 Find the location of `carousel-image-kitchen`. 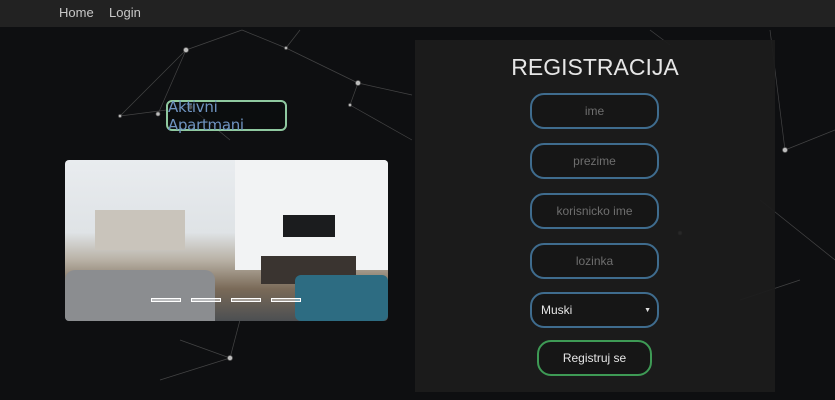

carousel-image-kitchen is located at coordinates (140, 230).